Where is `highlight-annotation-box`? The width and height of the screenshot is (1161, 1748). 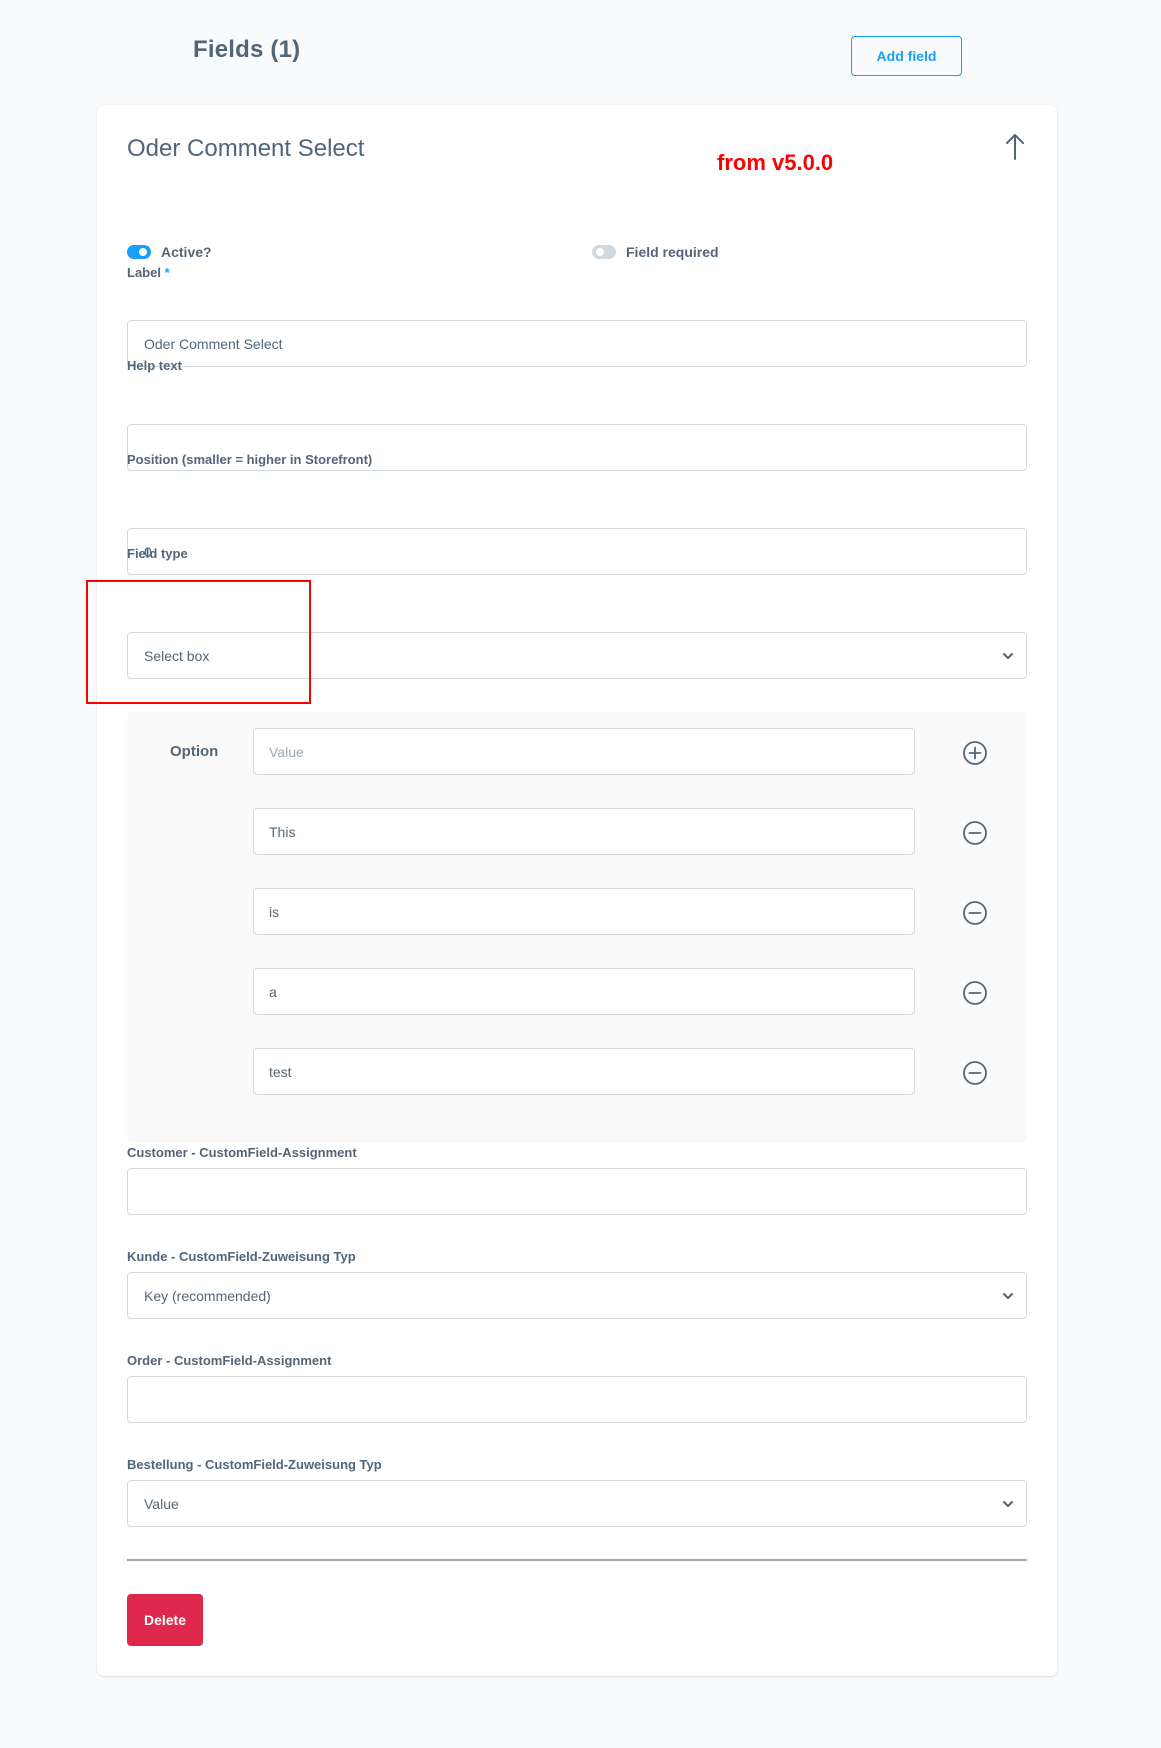
highlight-annotation-box is located at coordinates (198, 642).